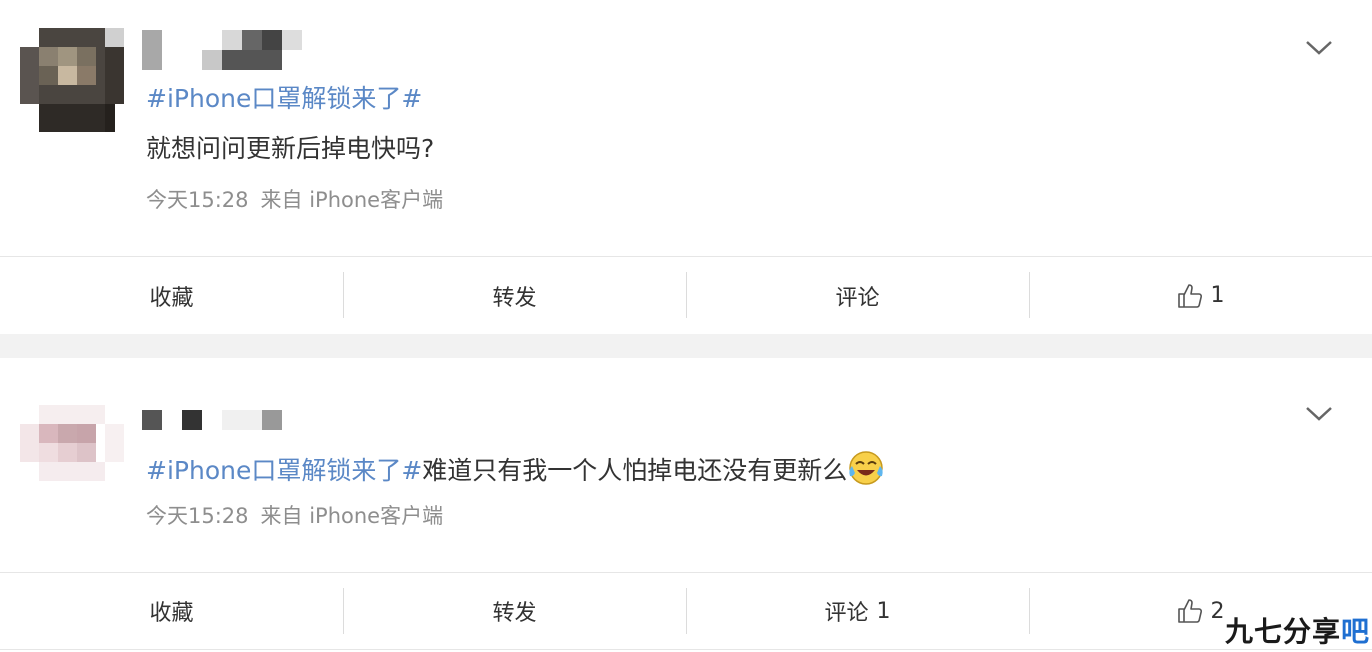 The height and width of the screenshot is (652, 1372). I want to click on post-text-line: #iPhone口罩解锁来了#难道只有我一个人怕掉电还没有更新么, so click(515, 468).